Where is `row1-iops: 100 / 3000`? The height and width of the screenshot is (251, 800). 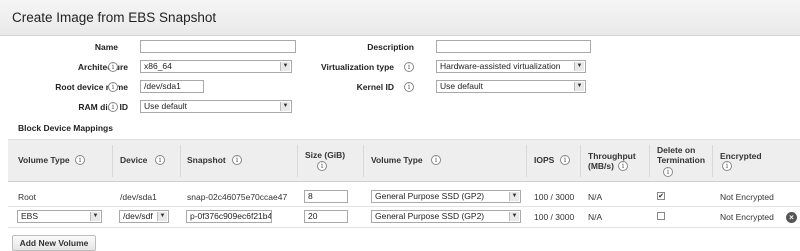 row1-iops: 100 / 3000 is located at coordinates (554, 197).